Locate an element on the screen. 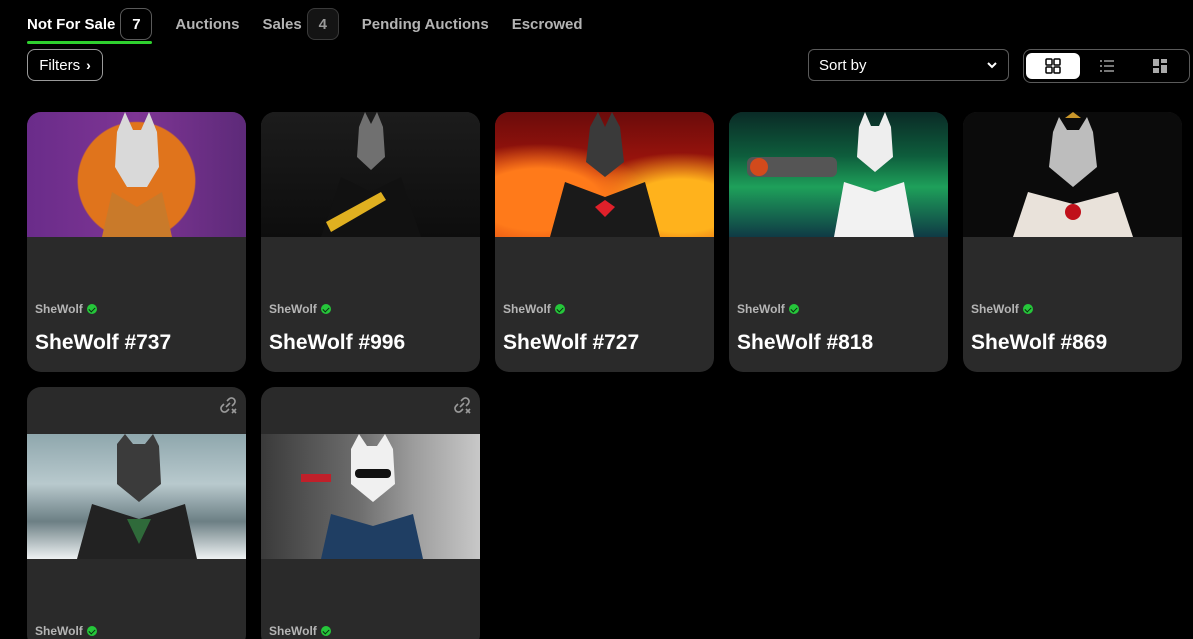 This screenshot has width=1193, height=639. list-icon is located at coordinates (1106, 66).